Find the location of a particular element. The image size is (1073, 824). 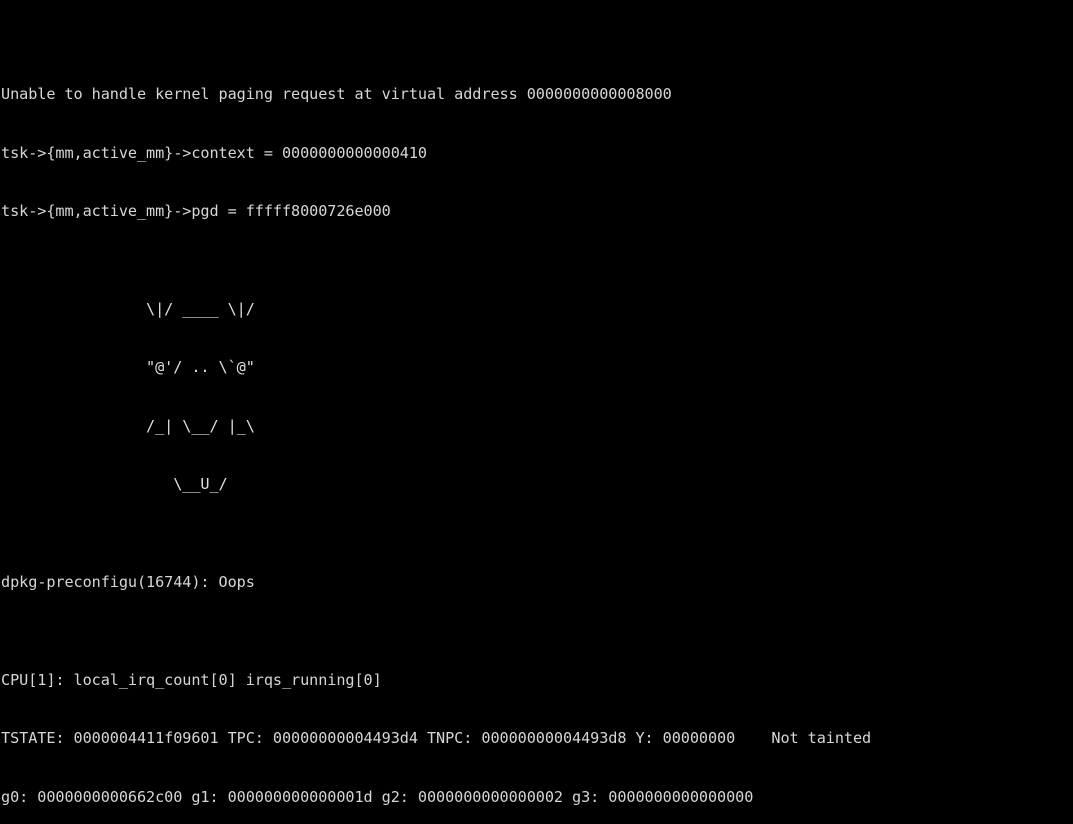

oops-ascii-art-line-3: /_| \__/ |_\ is located at coordinates (128, 425).